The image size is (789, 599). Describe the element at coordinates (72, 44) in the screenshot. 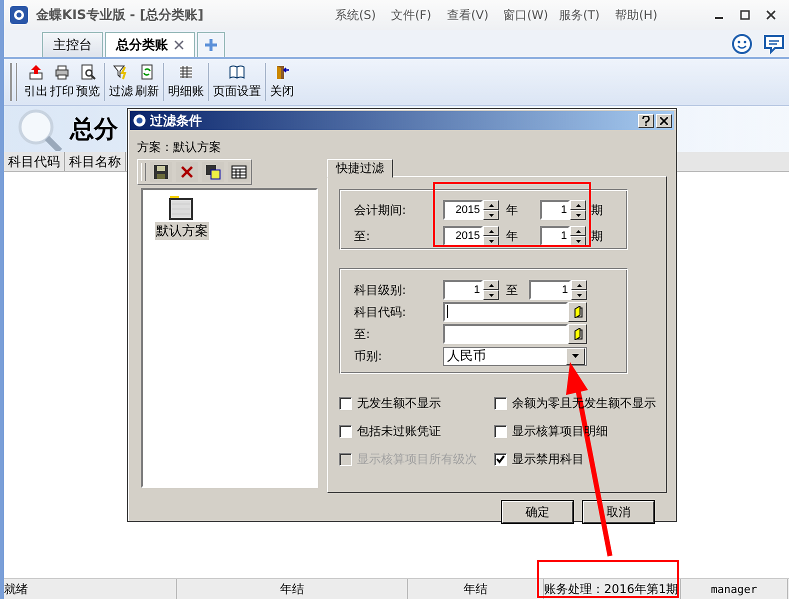

I see `tab: 主控台` at that location.